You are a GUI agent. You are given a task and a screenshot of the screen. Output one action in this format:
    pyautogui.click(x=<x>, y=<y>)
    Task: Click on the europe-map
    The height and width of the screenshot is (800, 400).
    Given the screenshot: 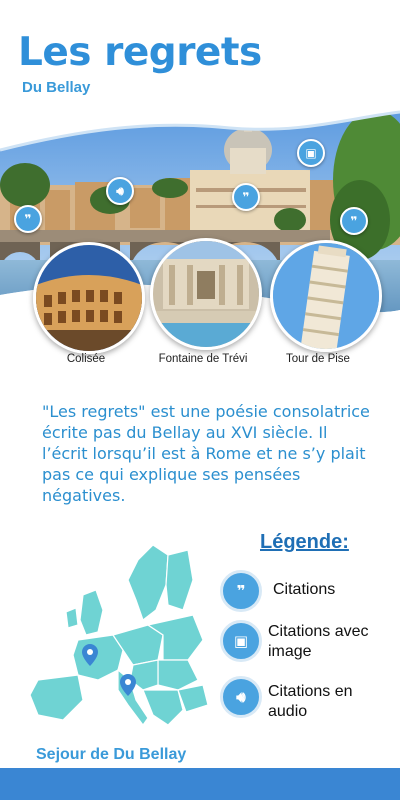 What is the action you would take?
    pyautogui.click(x=118, y=640)
    